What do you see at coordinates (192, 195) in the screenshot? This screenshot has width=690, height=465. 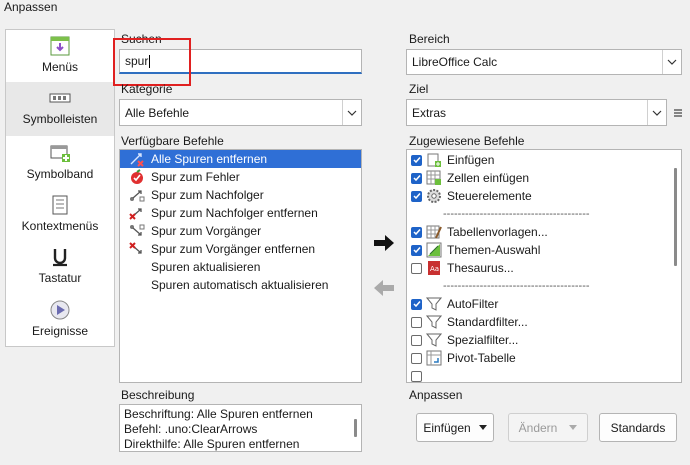 I see `list-item: Spur zum Nachfolger` at bounding box center [192, 195].